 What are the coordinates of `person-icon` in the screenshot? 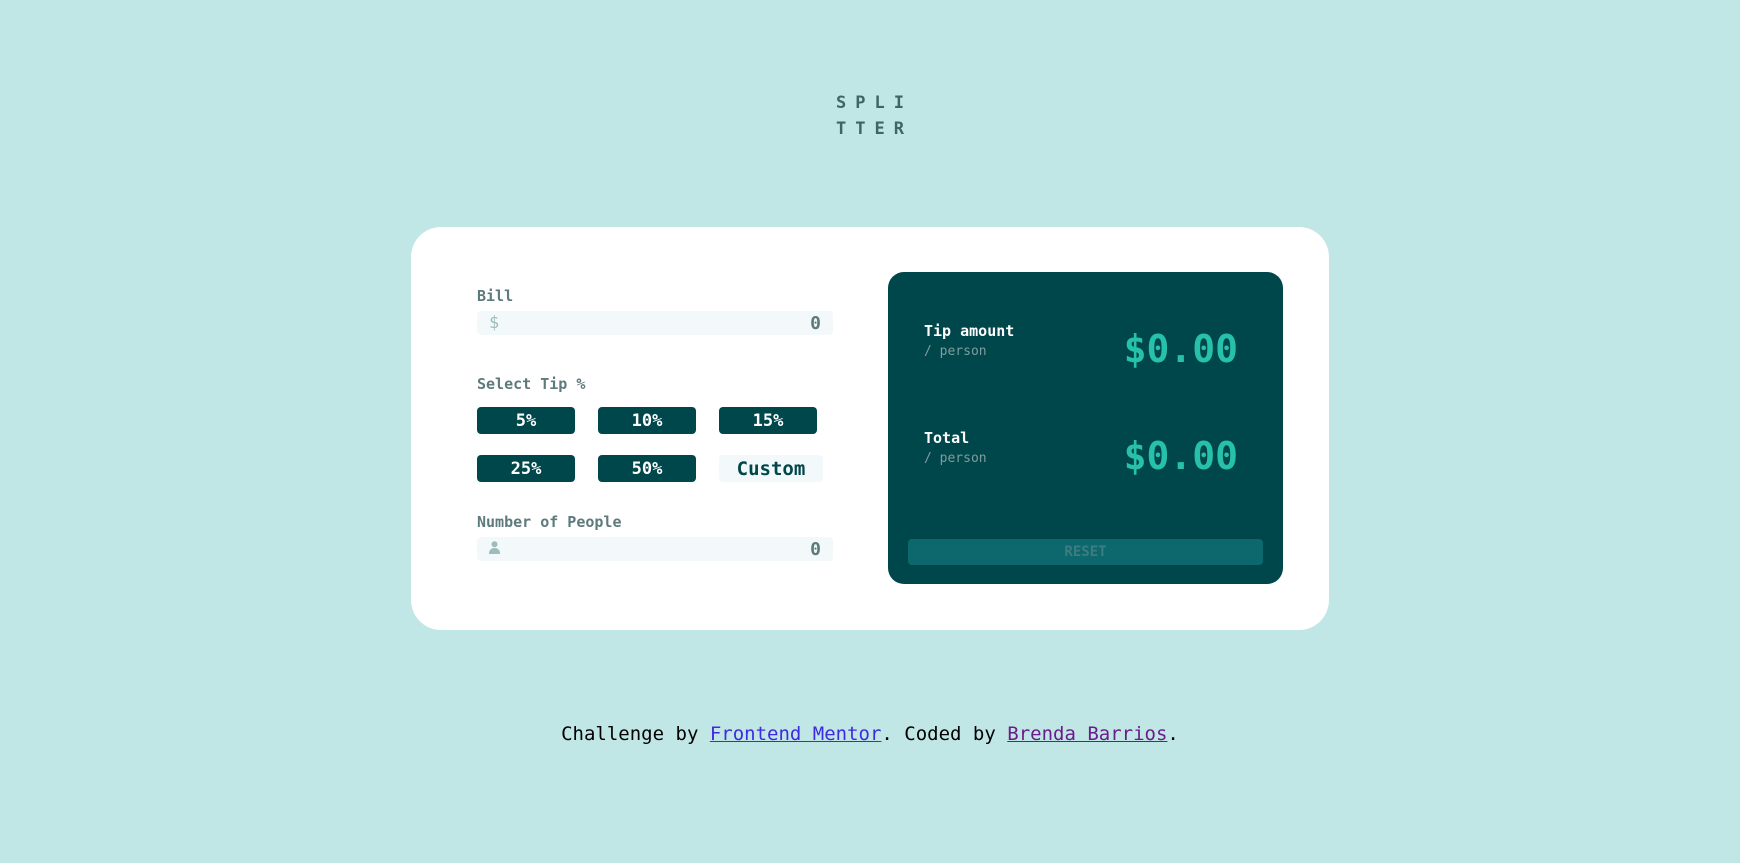 It's located at (494, 549).